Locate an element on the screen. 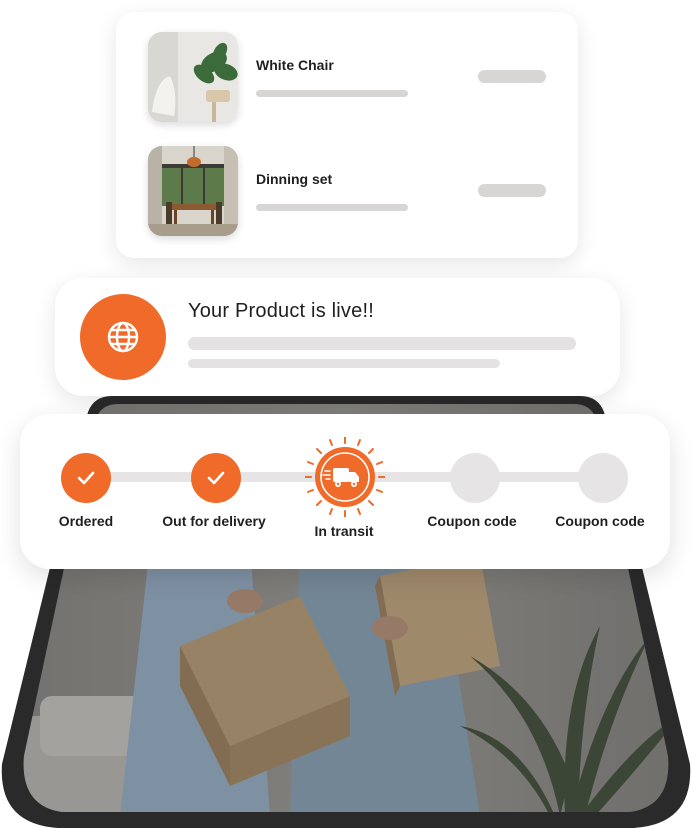 This screenshot has width=692, height=828. step-in-transit-indicator is located at coordinates (345, 477).